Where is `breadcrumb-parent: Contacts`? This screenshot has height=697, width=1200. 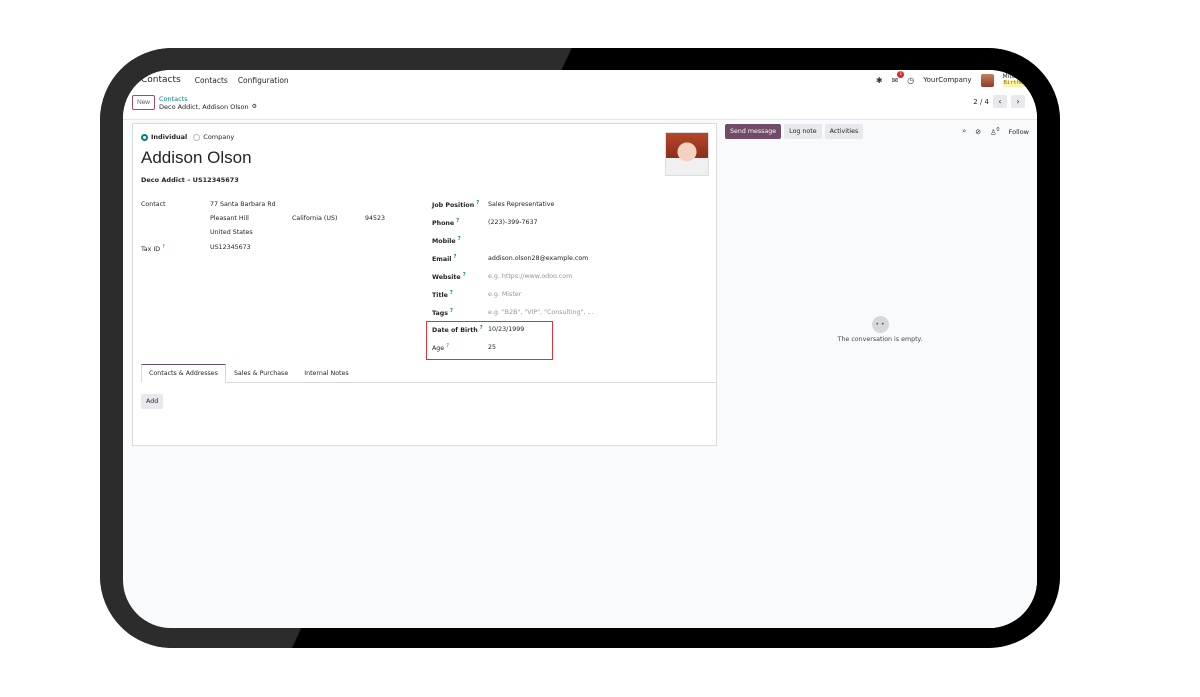 breadcrumb-parent: Contacts is located at coordinates (208, 99).